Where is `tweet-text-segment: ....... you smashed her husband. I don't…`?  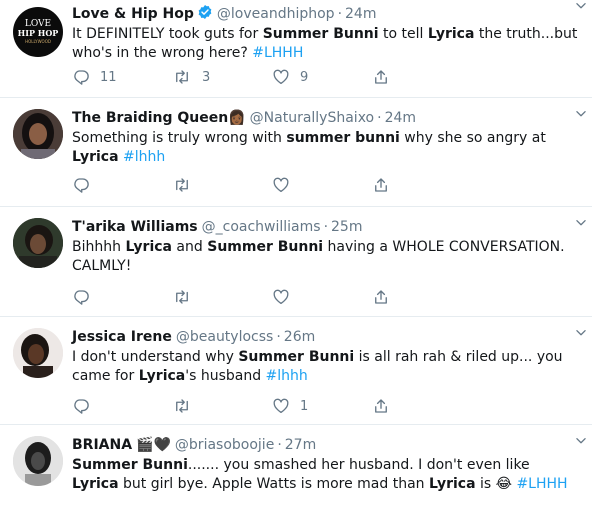 tweet-text-segment: ....... you smashed her husband. I don't… is located at coordinates (358, 465).